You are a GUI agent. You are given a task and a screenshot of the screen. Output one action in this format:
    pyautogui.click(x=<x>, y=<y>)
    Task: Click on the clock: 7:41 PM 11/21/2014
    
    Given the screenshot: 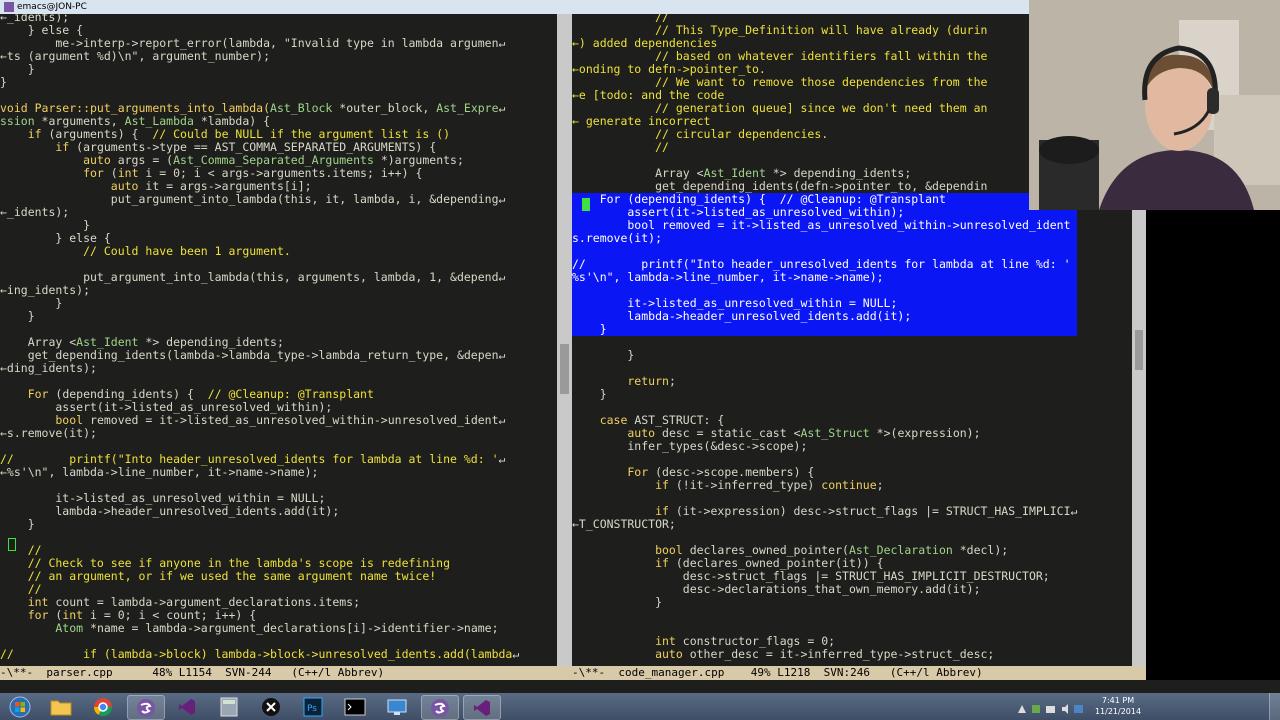 What is the action you would take?
    pyautogui.click(x=1118, y=706)
    